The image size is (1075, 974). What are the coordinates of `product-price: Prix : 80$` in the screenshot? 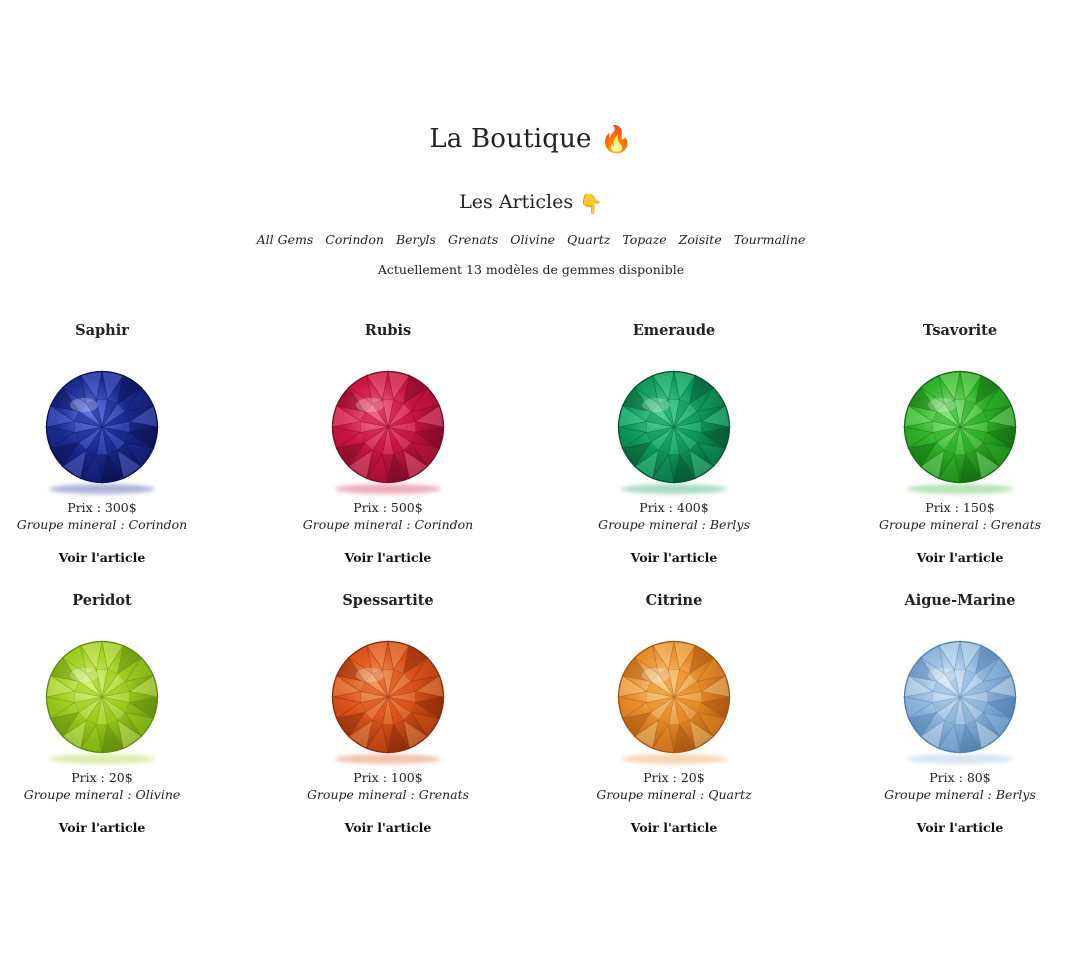 It's located at (960, 777).